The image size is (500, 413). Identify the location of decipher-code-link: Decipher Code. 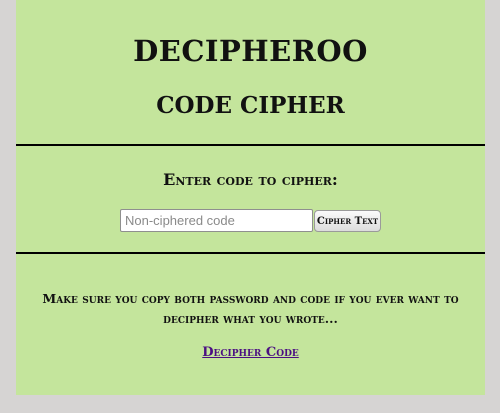
(250, 352).